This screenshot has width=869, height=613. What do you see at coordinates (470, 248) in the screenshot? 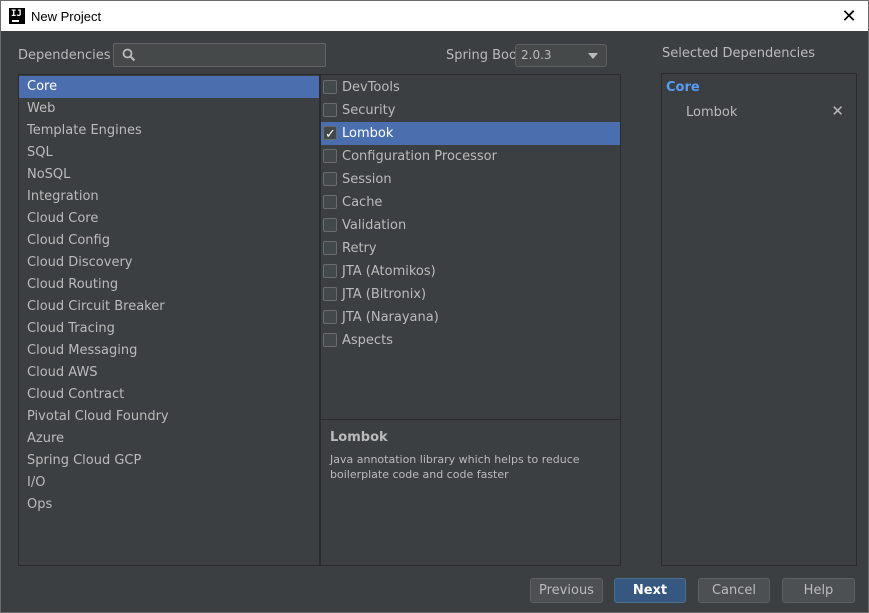
I see `dependency-item: Retry` at bounding box center [470, 248].